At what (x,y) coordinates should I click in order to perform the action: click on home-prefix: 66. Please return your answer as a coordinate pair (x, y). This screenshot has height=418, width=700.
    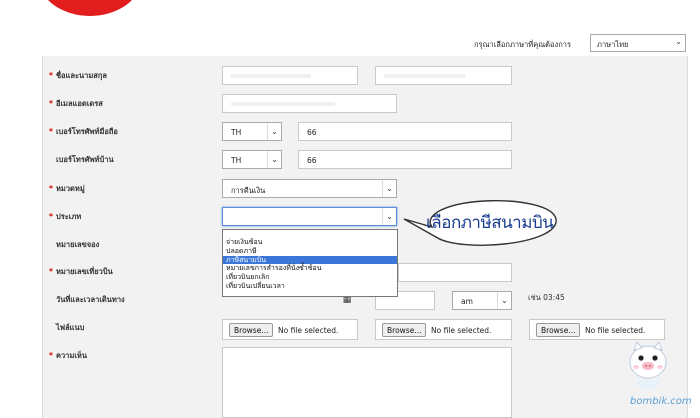
    Looking at the image, I should click on (312, 160).